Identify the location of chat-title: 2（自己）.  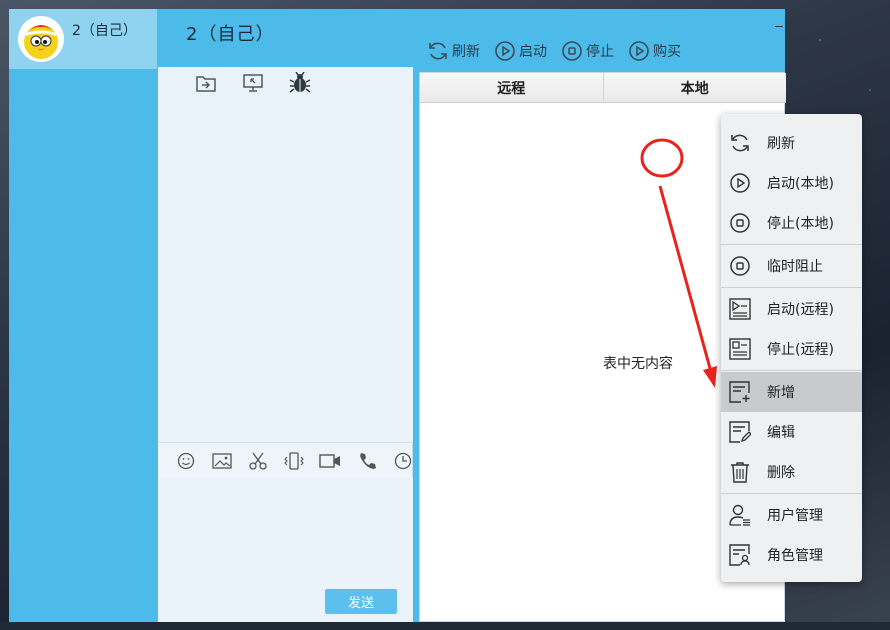
(230, 34).